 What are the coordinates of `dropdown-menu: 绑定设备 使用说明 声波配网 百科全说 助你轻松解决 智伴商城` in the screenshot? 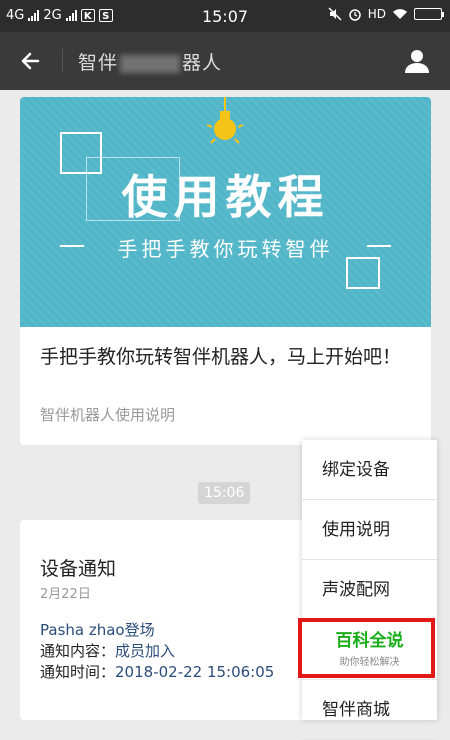 It's located at (369, 590).